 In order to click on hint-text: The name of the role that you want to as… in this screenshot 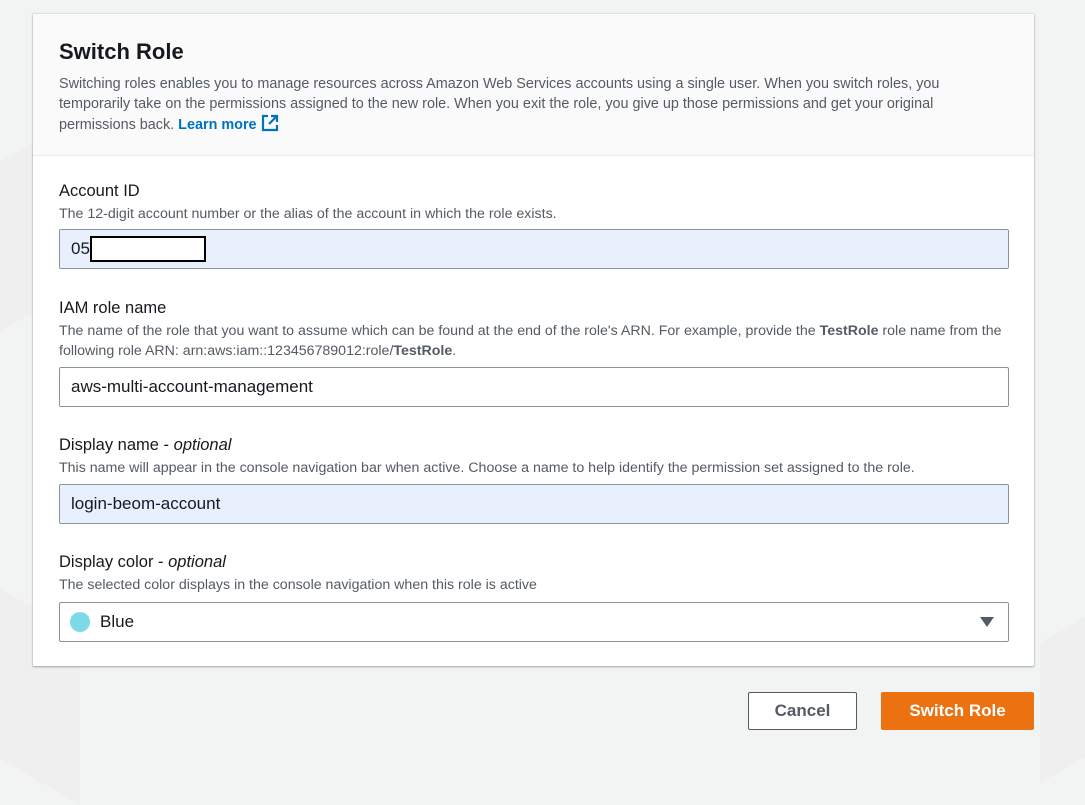, I will do `click(439, 331)`.